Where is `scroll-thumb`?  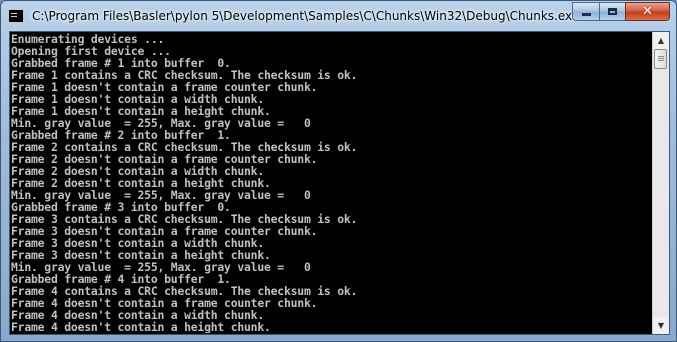
scroll-thumb is located at coordinates (660, 59).